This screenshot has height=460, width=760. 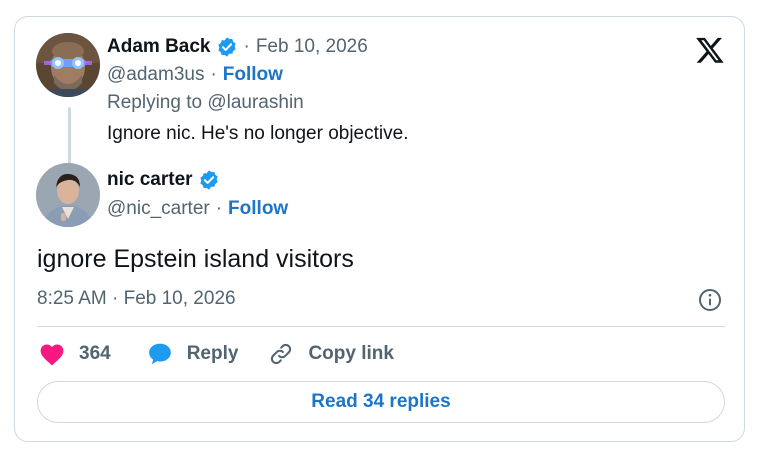 I want to click on action-bar: 364 Reply Copy link, so click(x=216, y=354).